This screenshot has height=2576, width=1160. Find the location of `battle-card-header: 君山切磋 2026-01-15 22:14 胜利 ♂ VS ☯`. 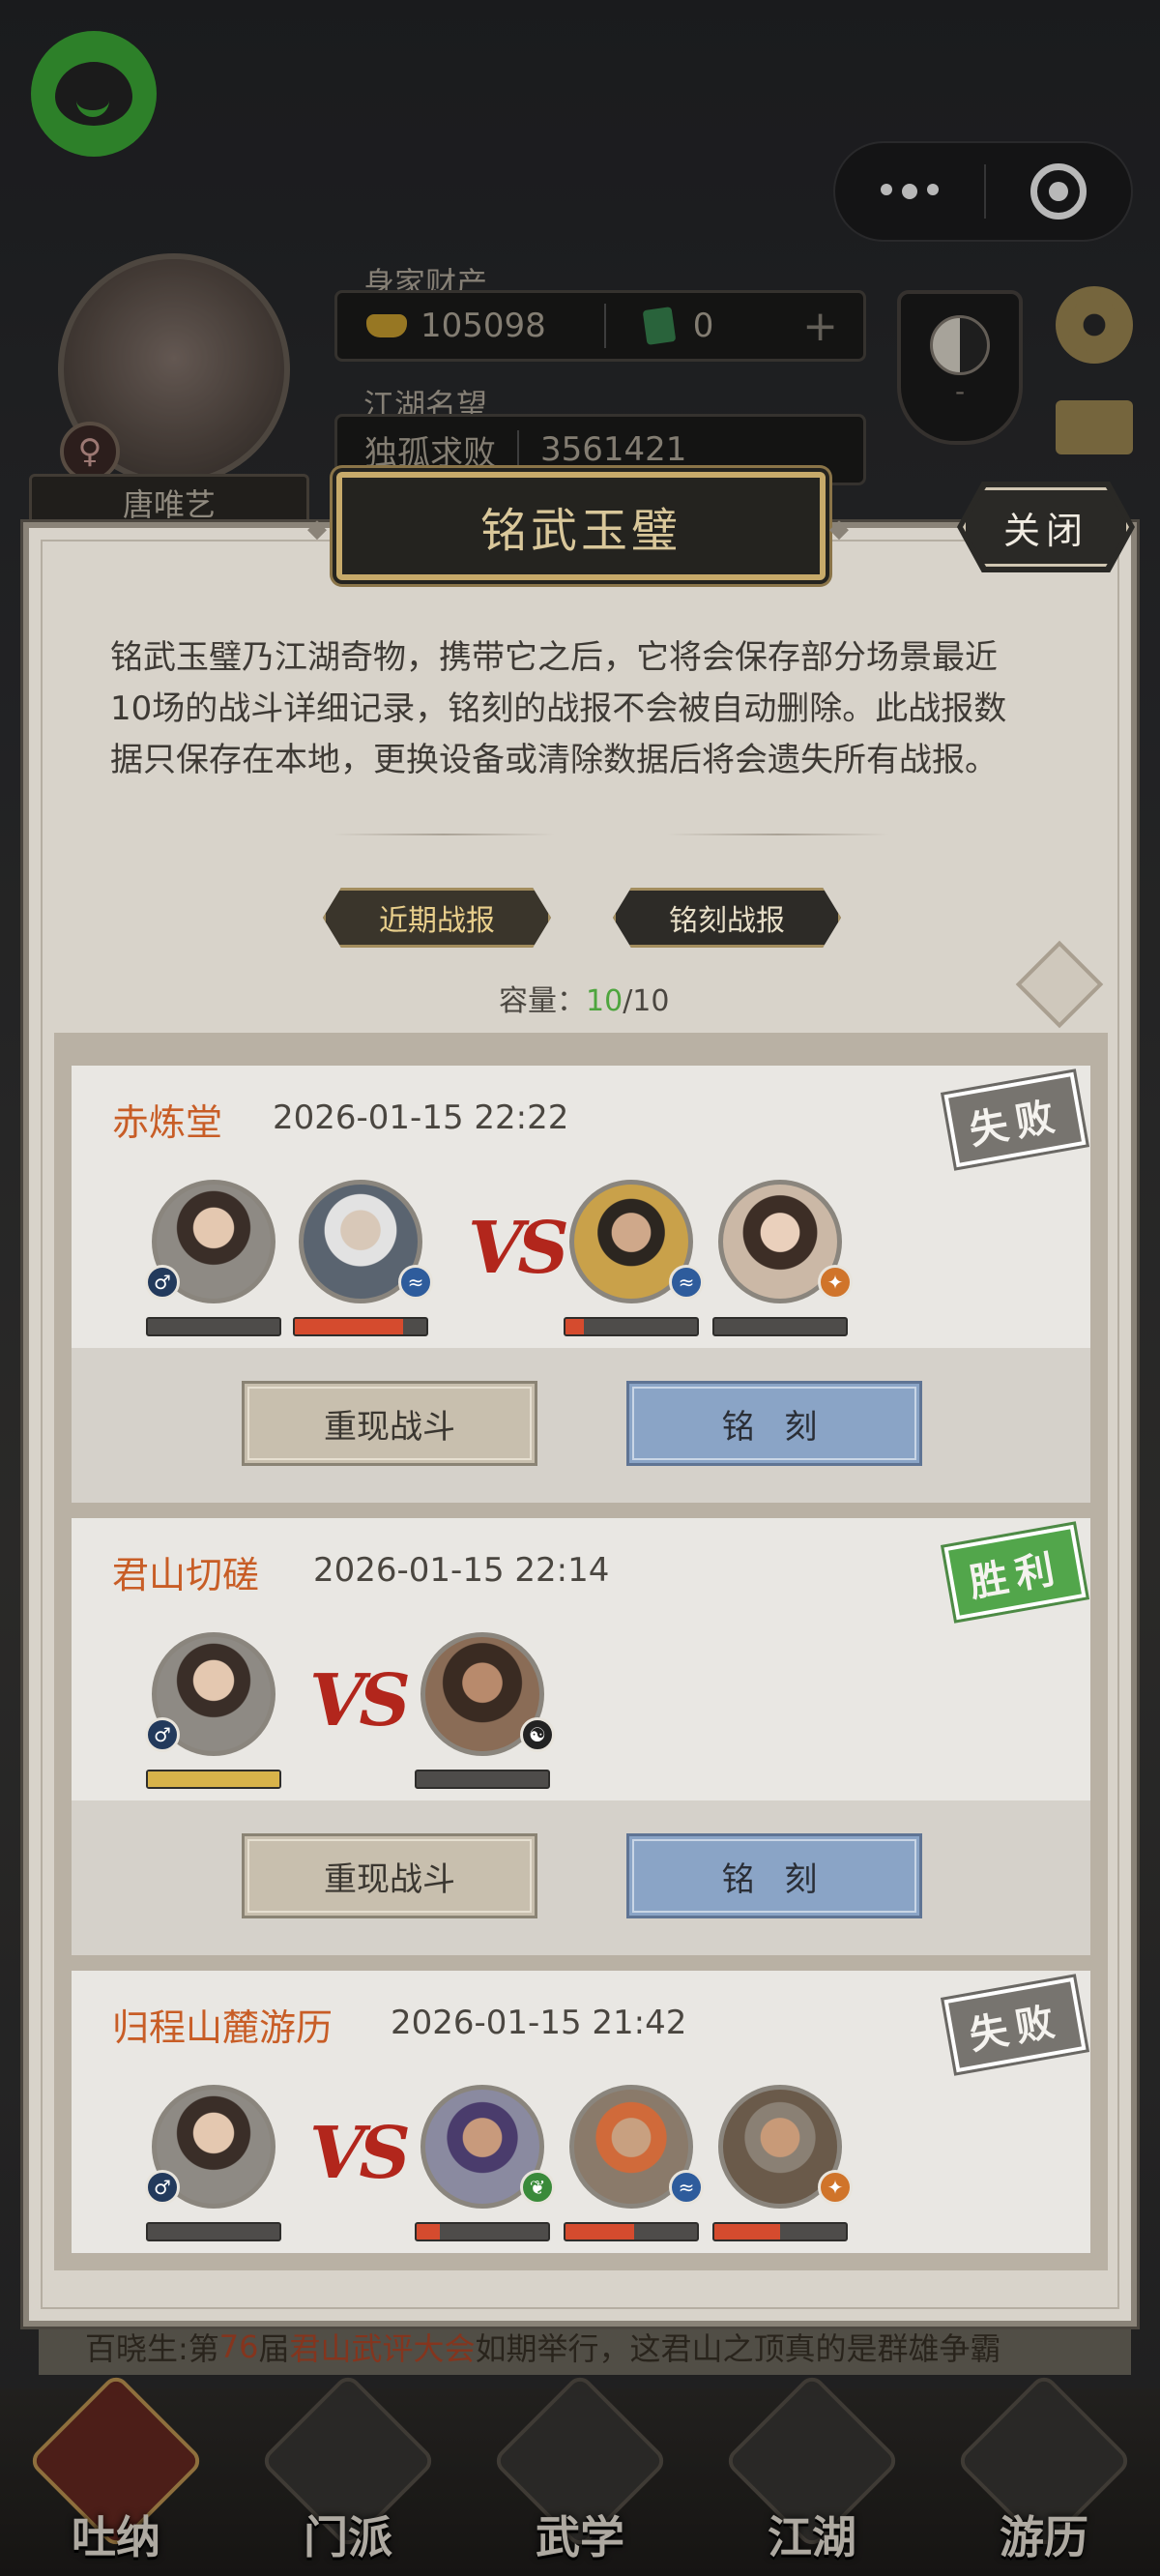

battle-card-header: 君山切磋 2026-01-15 22:14 胜利 ♂ VS ☯ is located at coordinates (581, 1659).